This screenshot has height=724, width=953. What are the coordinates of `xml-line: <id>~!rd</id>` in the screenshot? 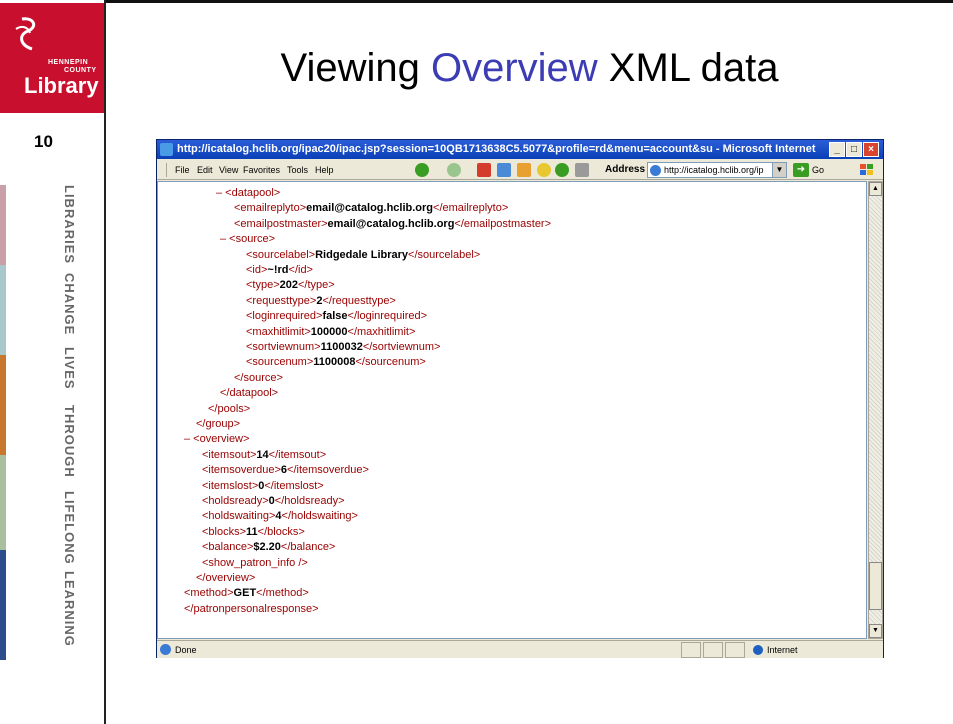 It's located at (279, 270).